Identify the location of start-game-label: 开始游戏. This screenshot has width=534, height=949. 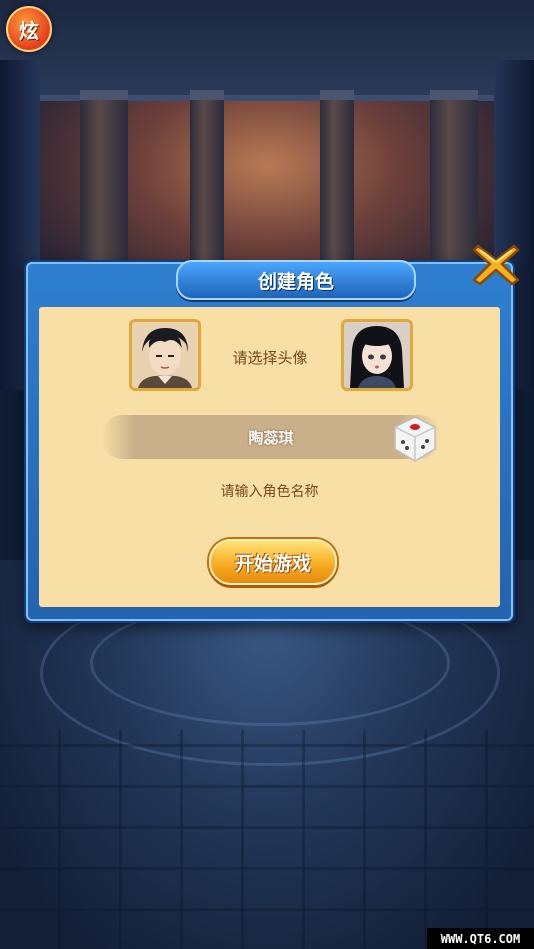
(272, 563).